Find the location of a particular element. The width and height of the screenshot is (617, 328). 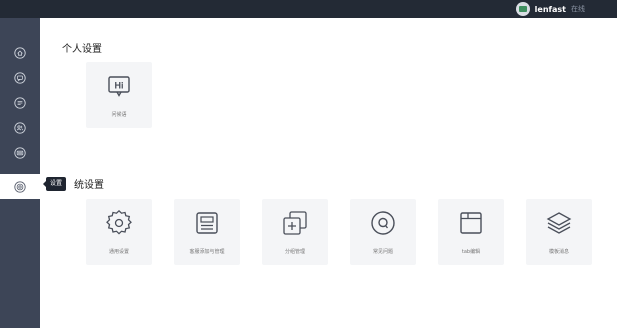

sidebar is located at coordinates (20, 173).